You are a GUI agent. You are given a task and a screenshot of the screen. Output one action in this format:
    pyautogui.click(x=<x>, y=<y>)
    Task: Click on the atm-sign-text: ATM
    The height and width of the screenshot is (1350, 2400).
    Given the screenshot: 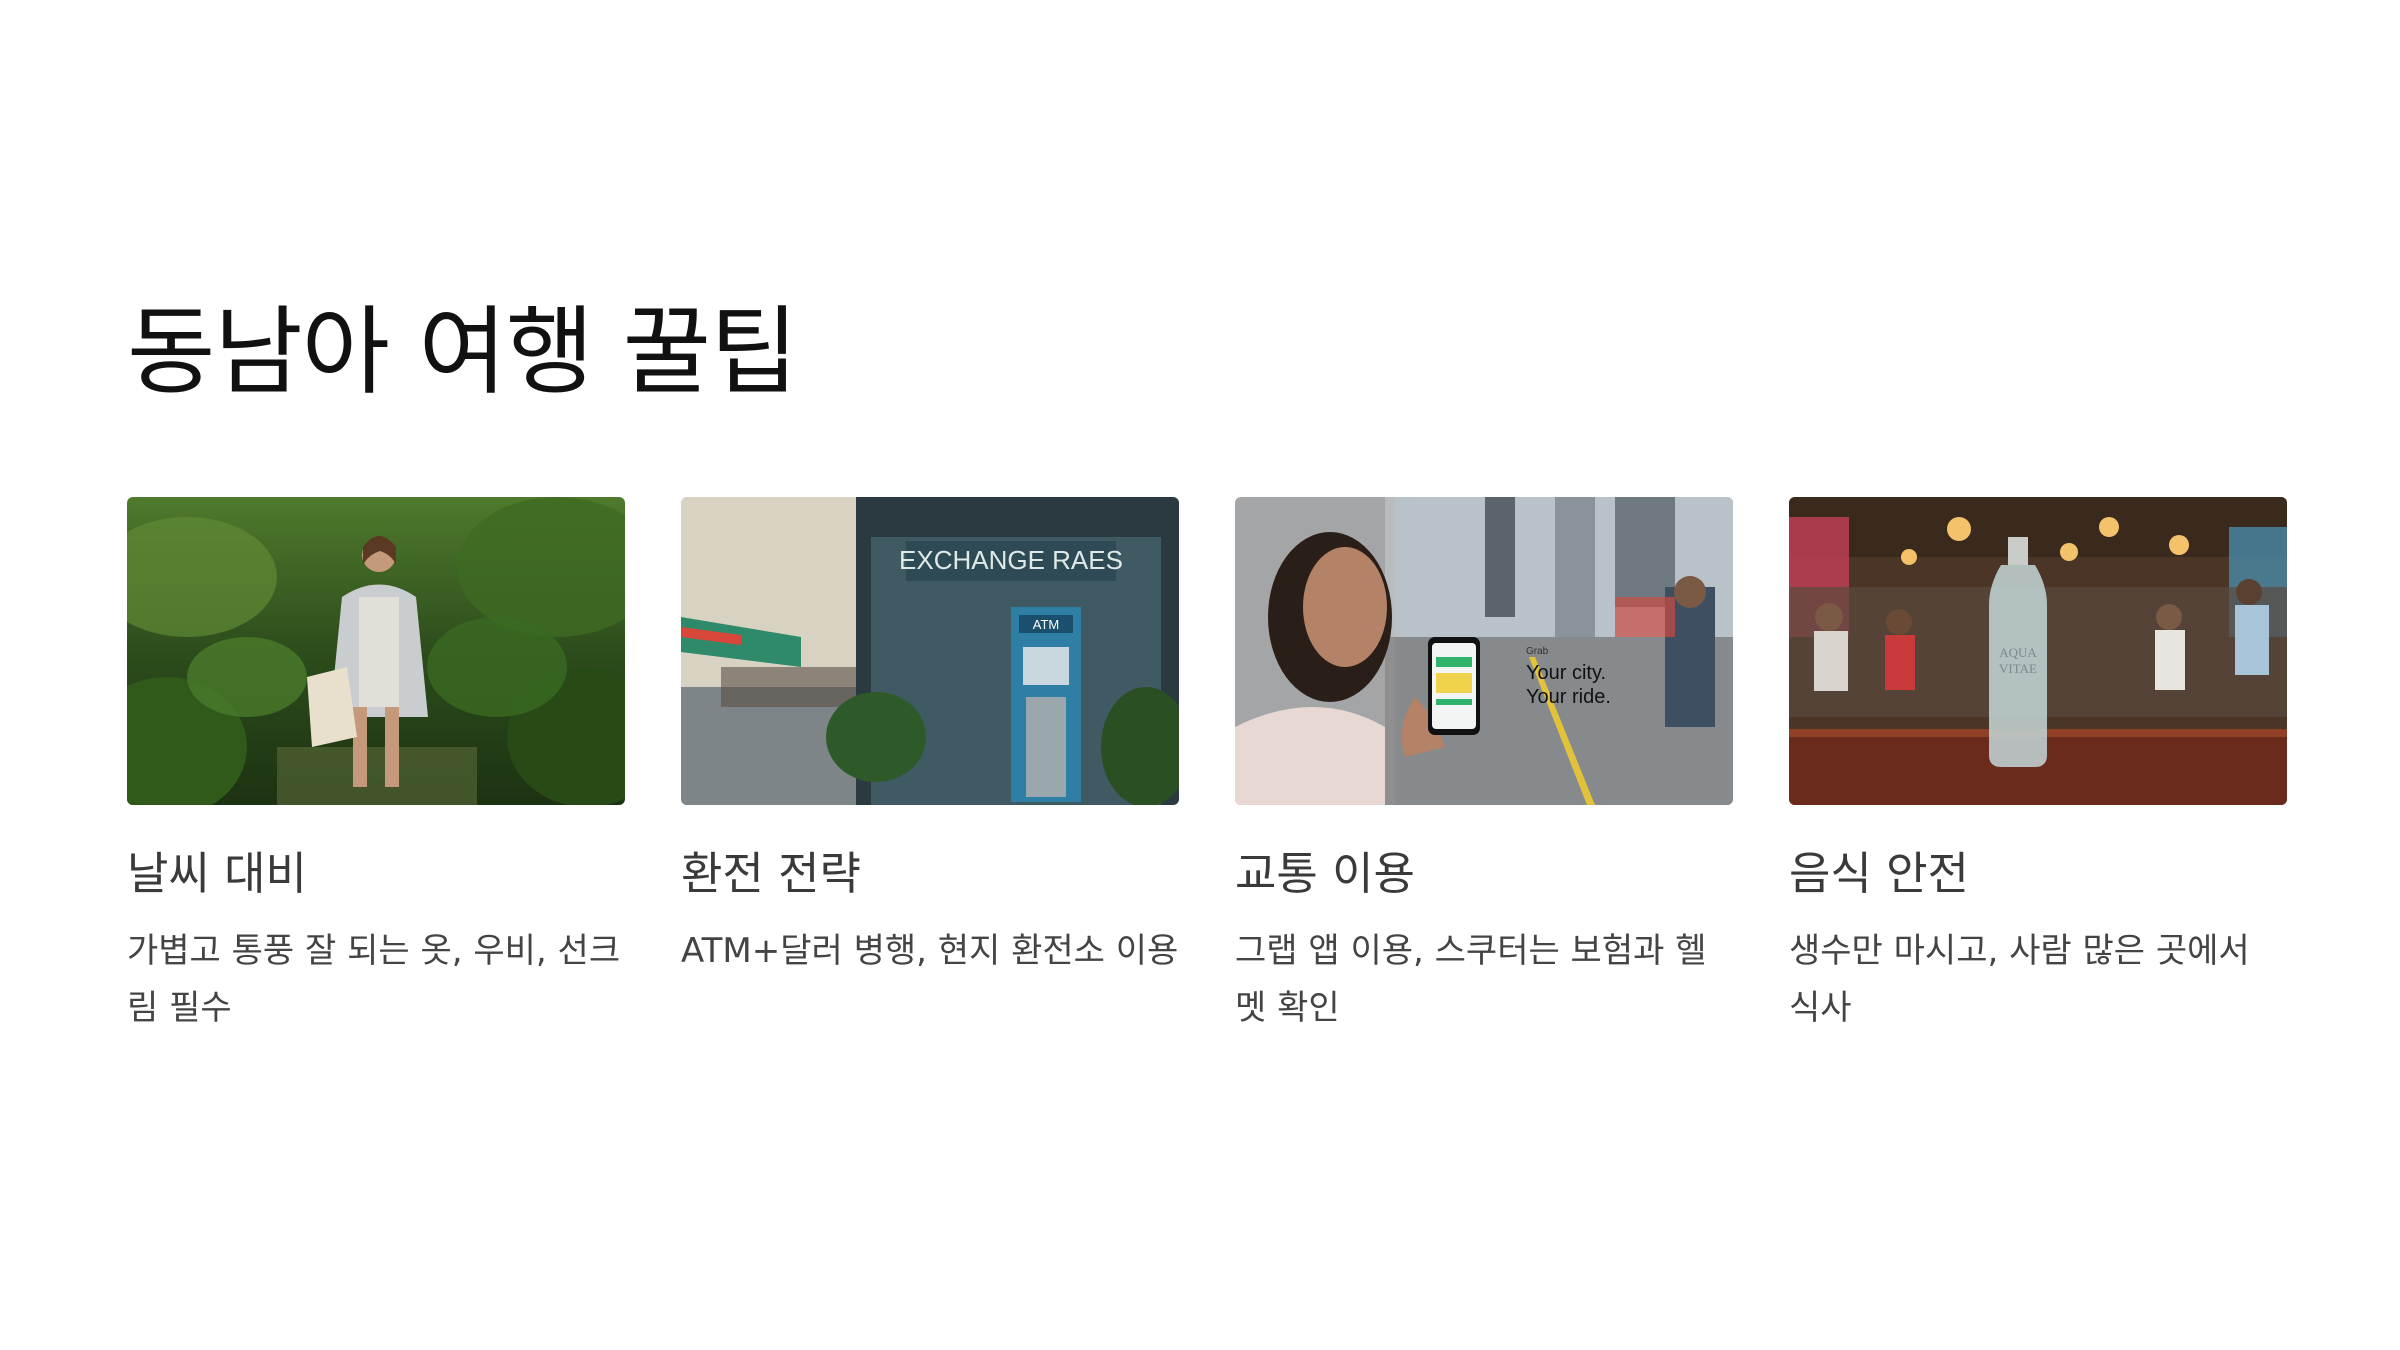 What is the action you would take?
    pyautogui.click(x=1046, y=624)
    